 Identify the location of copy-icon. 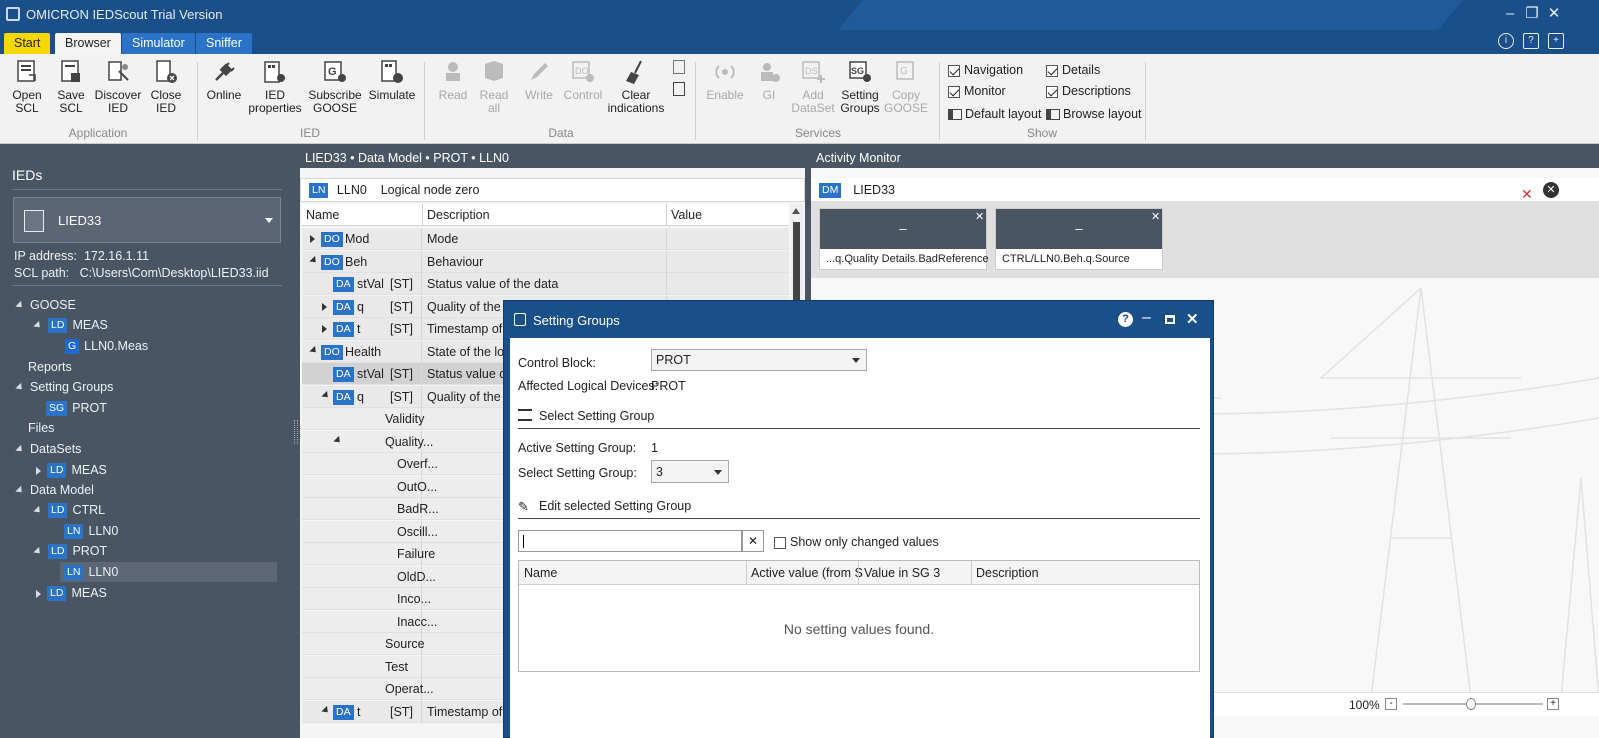
(679, 67).